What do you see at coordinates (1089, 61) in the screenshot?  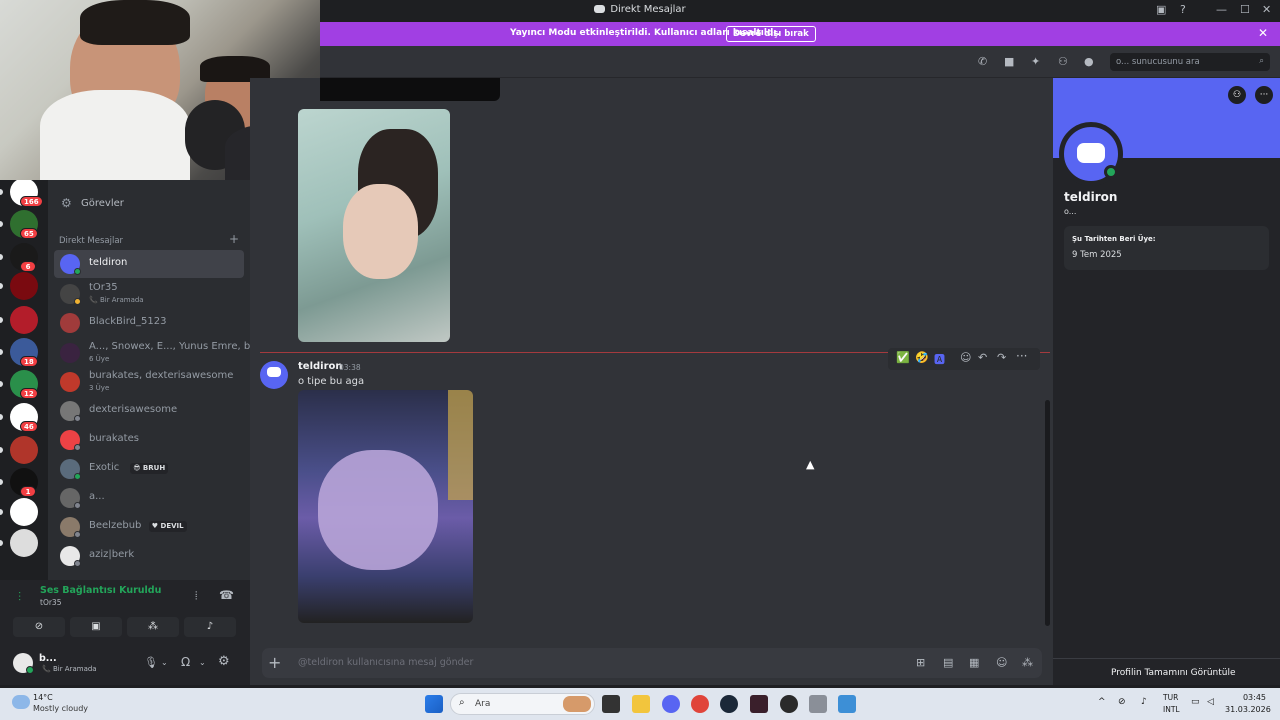 I see `user-profile-icon: ●` at bounding box center [1089, 61].